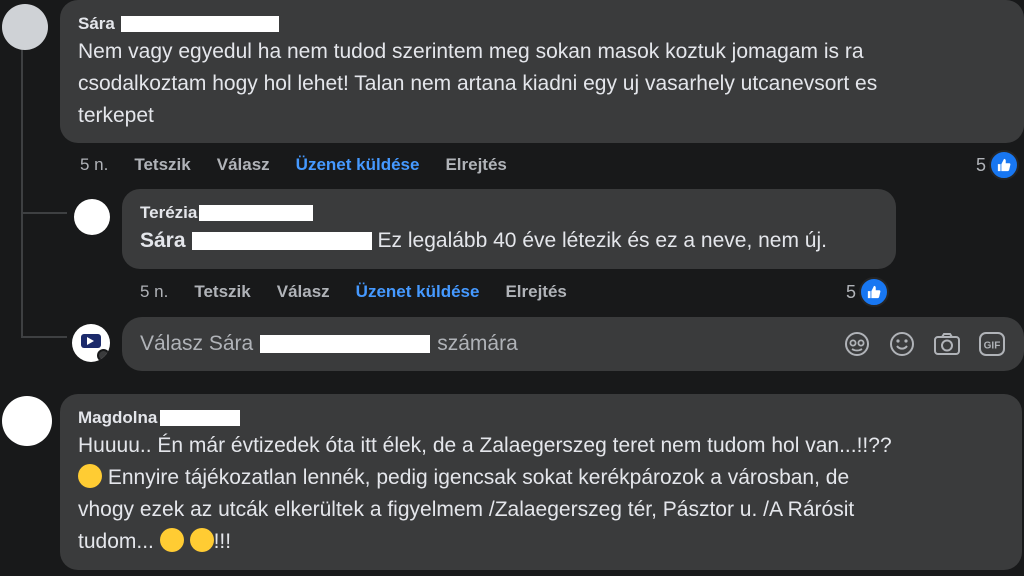  What do you see at coordinates (477, 343) in the screenshot?
I see `placeholder-suffix: számára` at bounding box center [477, 343].